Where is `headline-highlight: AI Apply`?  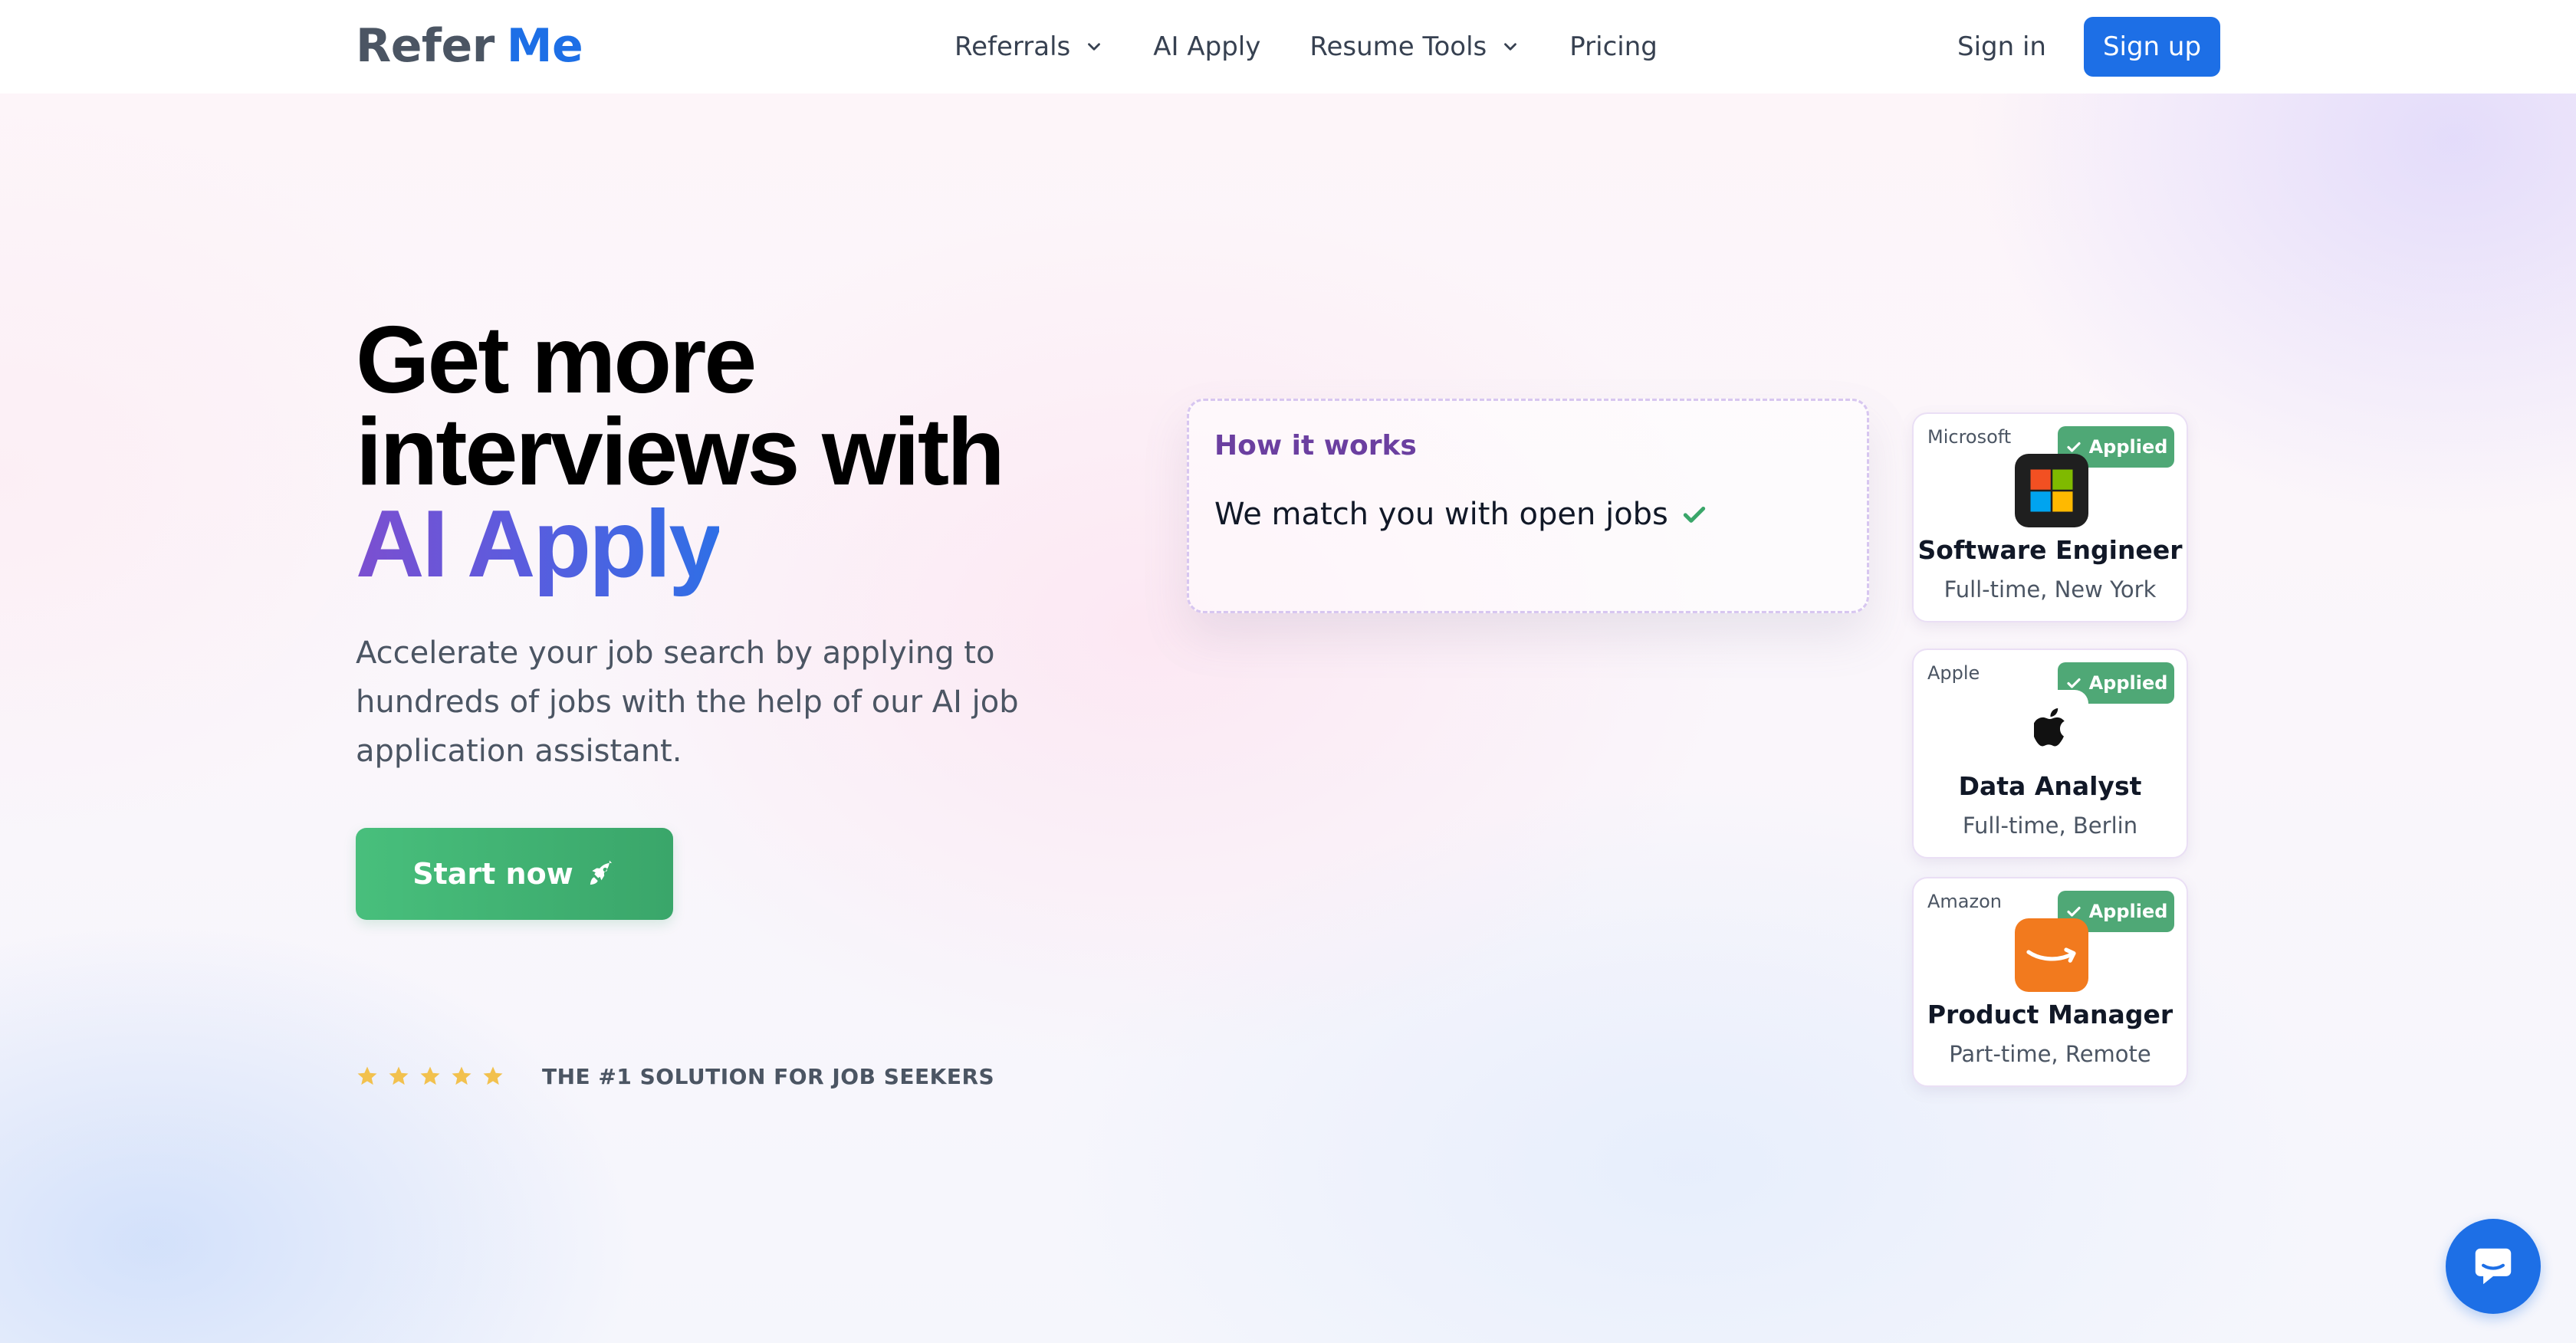
headline-highlight: AI Apply is located at coordinates (539, 544).